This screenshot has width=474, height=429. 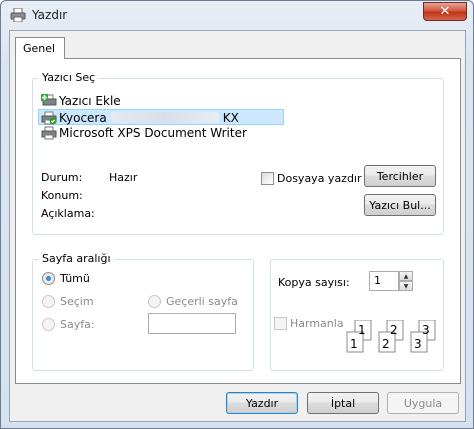 I want to click on copies-decrement-button: ▼, so click(x=406, y=286).